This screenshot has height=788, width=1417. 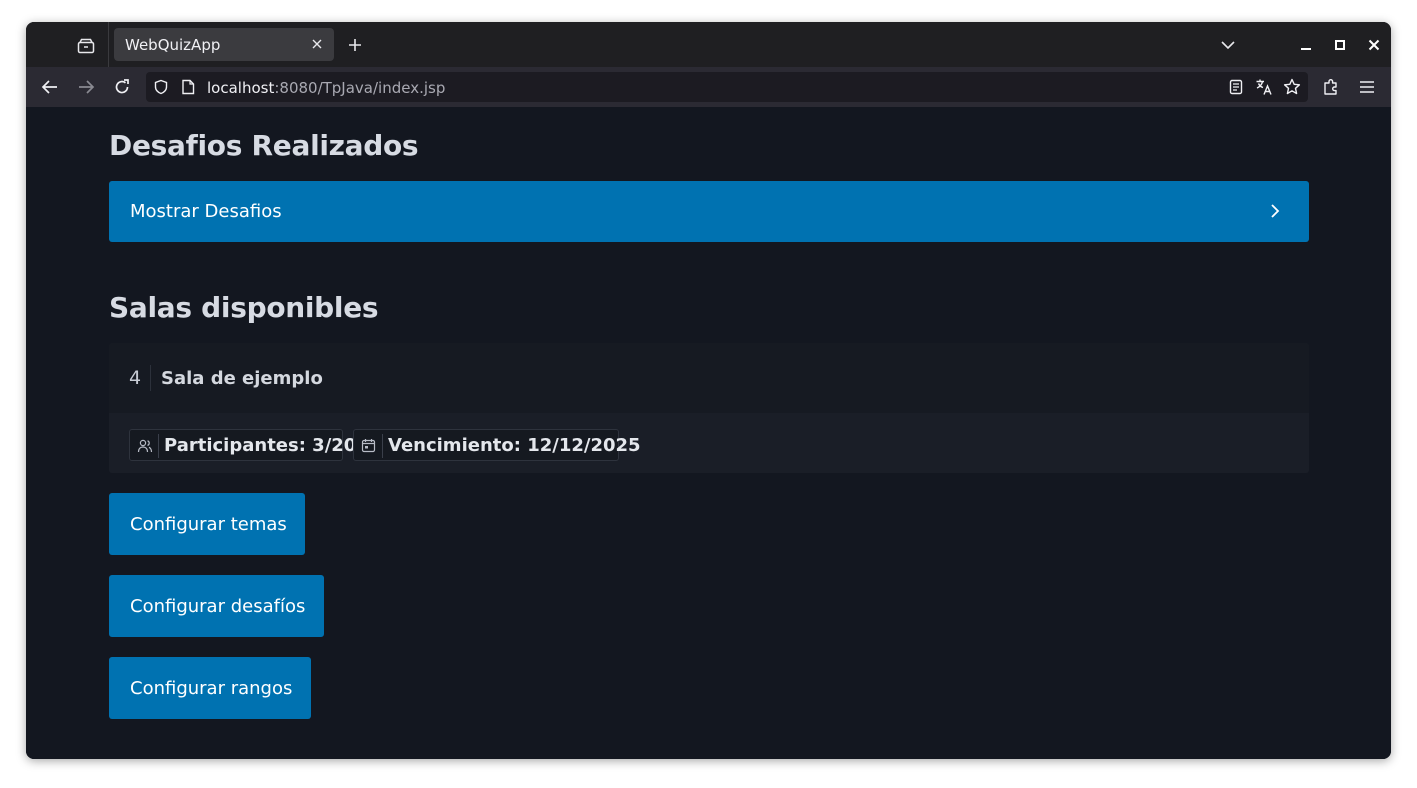 I want to click on room-name: Sala de ejemplo, so click(x=242, y=378).